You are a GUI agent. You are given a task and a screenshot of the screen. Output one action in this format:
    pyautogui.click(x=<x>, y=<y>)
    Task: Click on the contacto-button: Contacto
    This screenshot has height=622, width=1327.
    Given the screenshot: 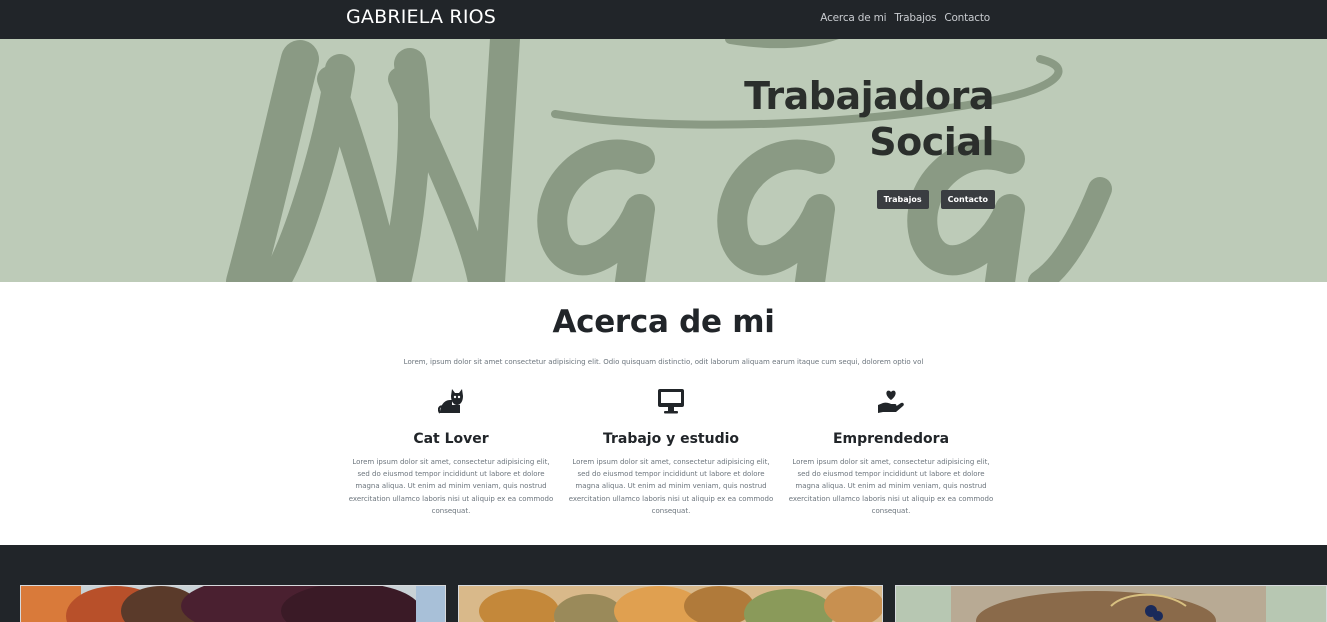 What is the action you would take?
    pyautogui.click(x=967, y=199)
    